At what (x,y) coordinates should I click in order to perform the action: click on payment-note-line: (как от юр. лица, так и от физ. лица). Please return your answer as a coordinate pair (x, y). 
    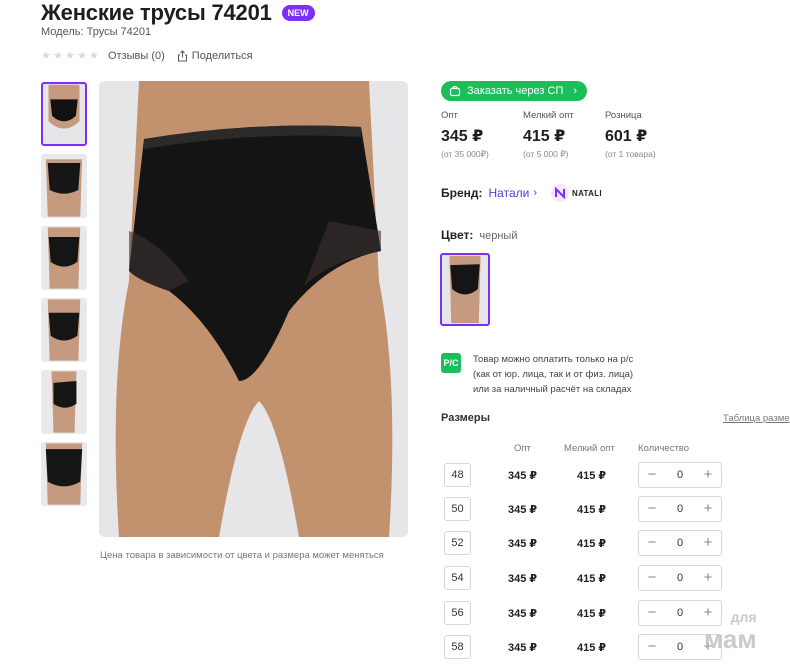
    Looking at the image, I should click on (553, 374).